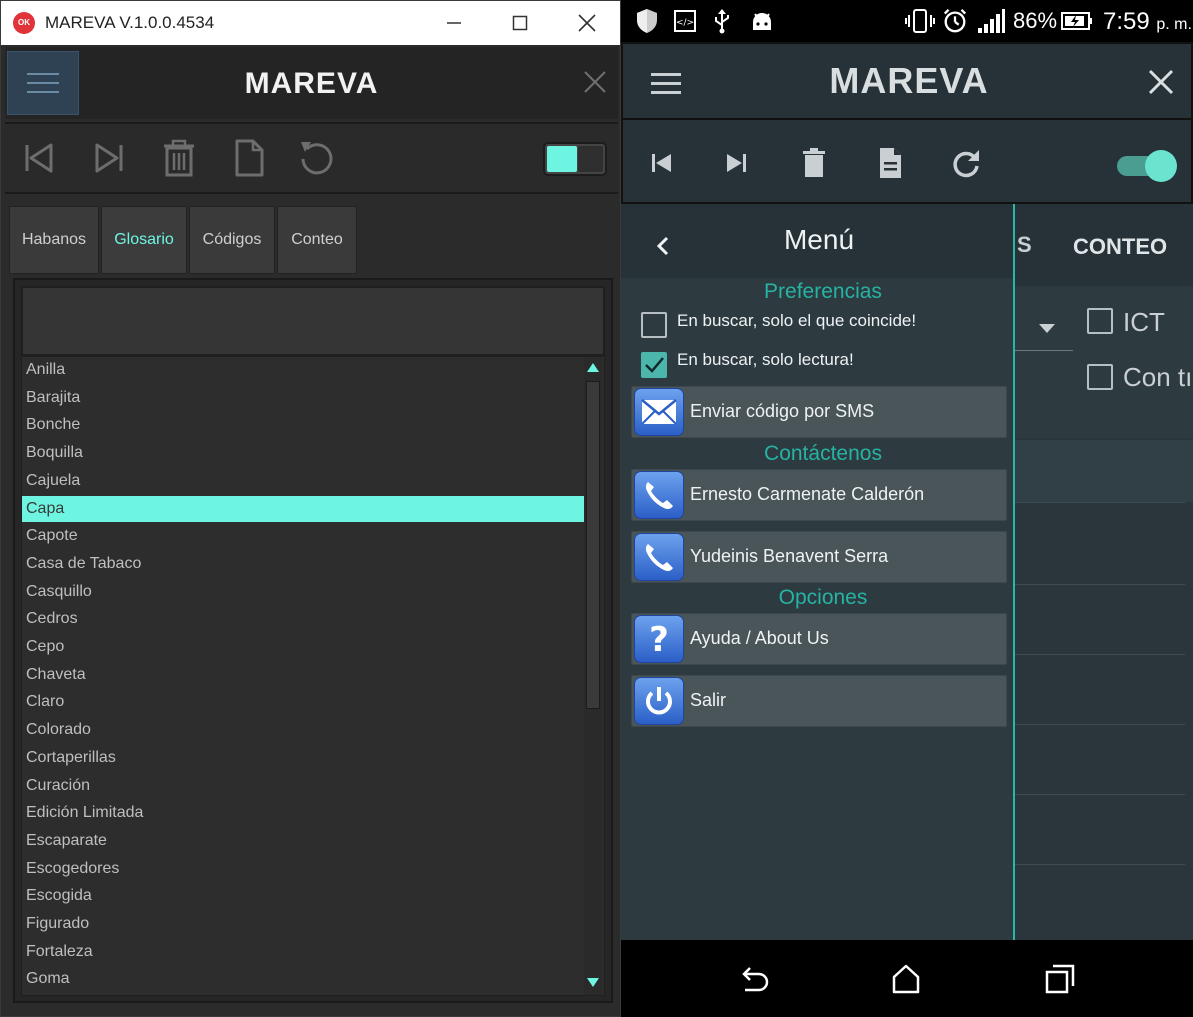 The width and height of the screenshot is (1193, 1017). I want to click on list-item-selected: Capa, so click(303, 508).